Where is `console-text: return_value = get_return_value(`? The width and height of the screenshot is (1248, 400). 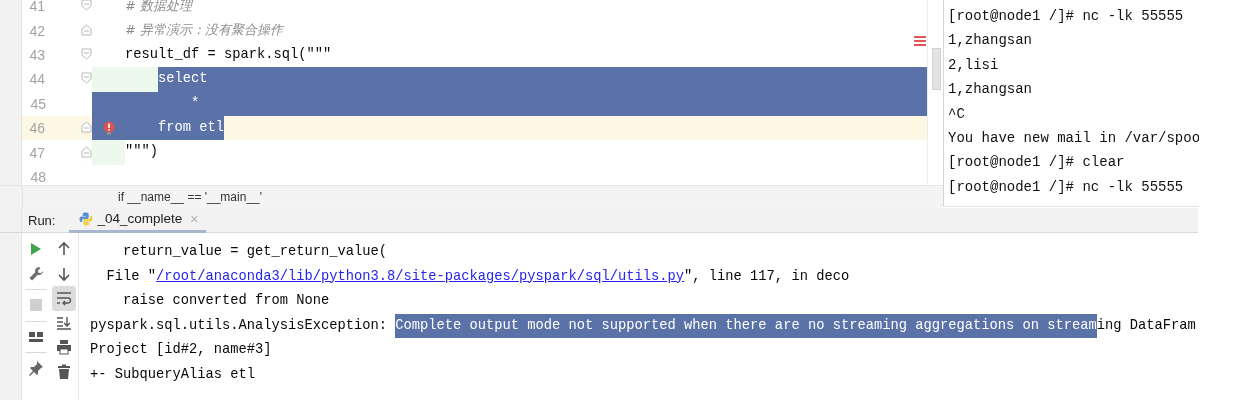 console-text: return_value = get_return_value( is located at coordinates (255, 252).